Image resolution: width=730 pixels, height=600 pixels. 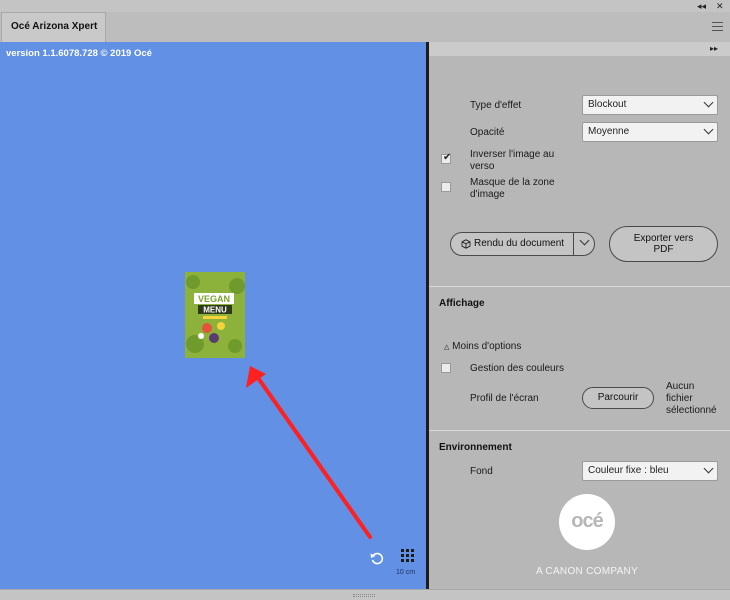 I want to click on less-options-toggle: △ Moins d'options, so click(x=482, y=346).